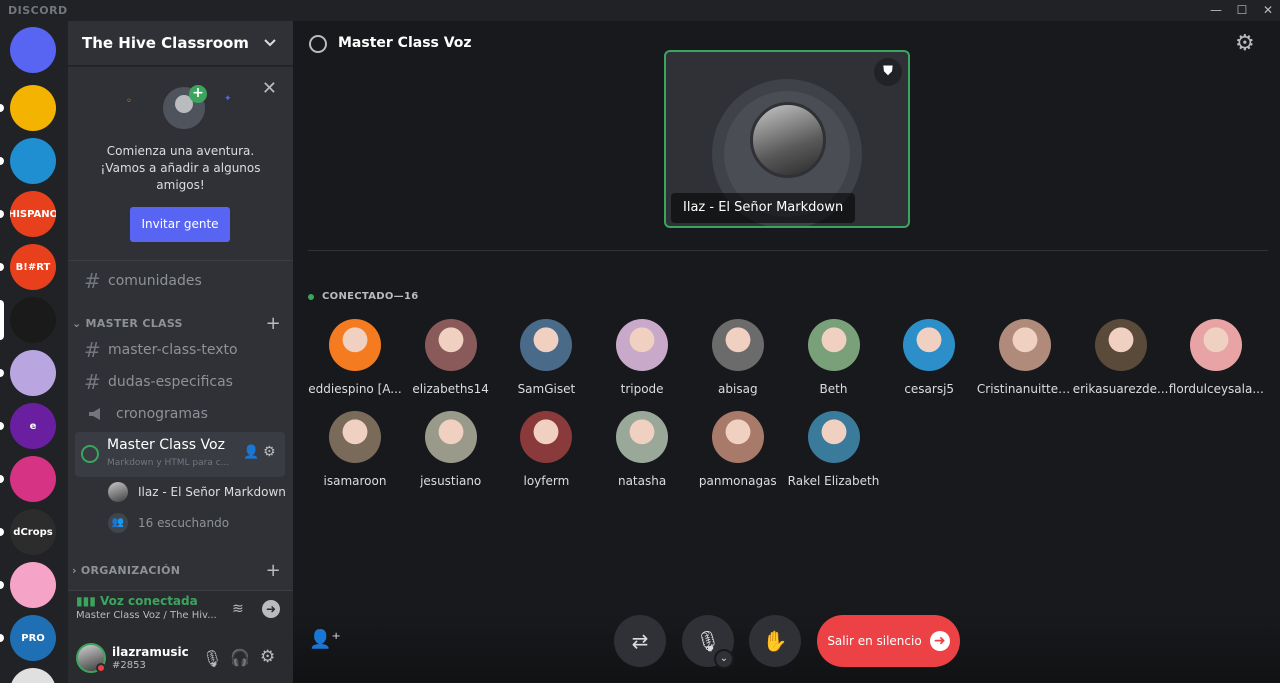 The height and width of the screenshot is (683, 1280). I want to click on server-icon: HISPANO, so click(33, 214).